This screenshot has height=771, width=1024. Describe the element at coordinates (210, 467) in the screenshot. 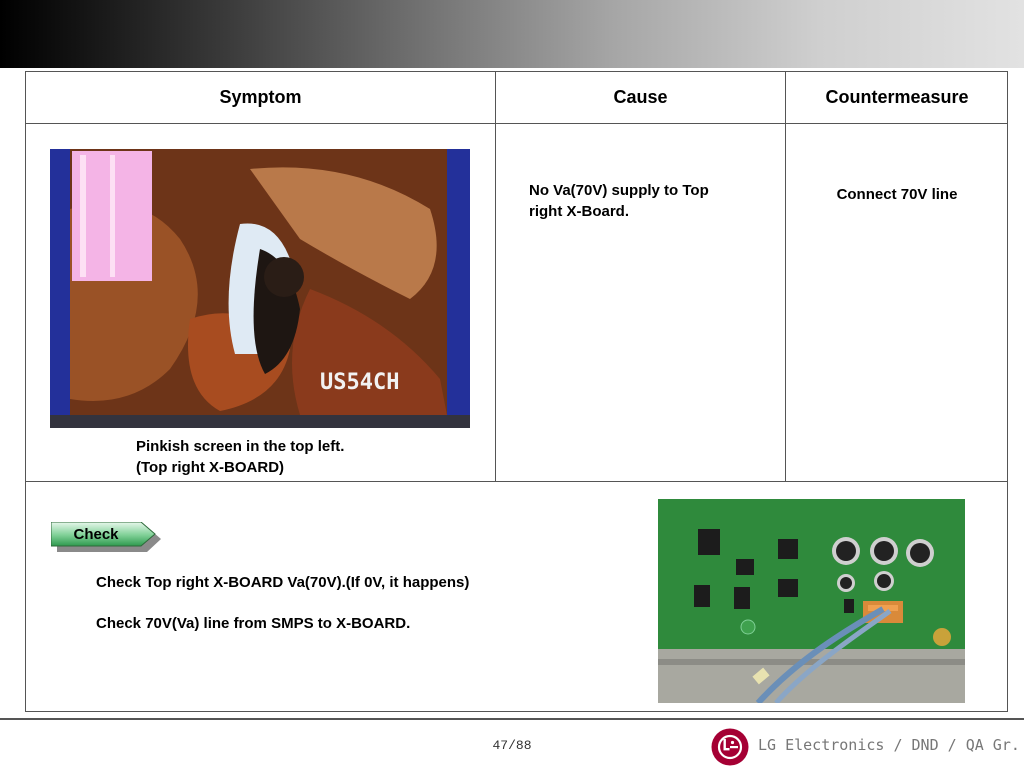

I see `symptom-caption-line-2: (Top right X-BOARD)` at that location.